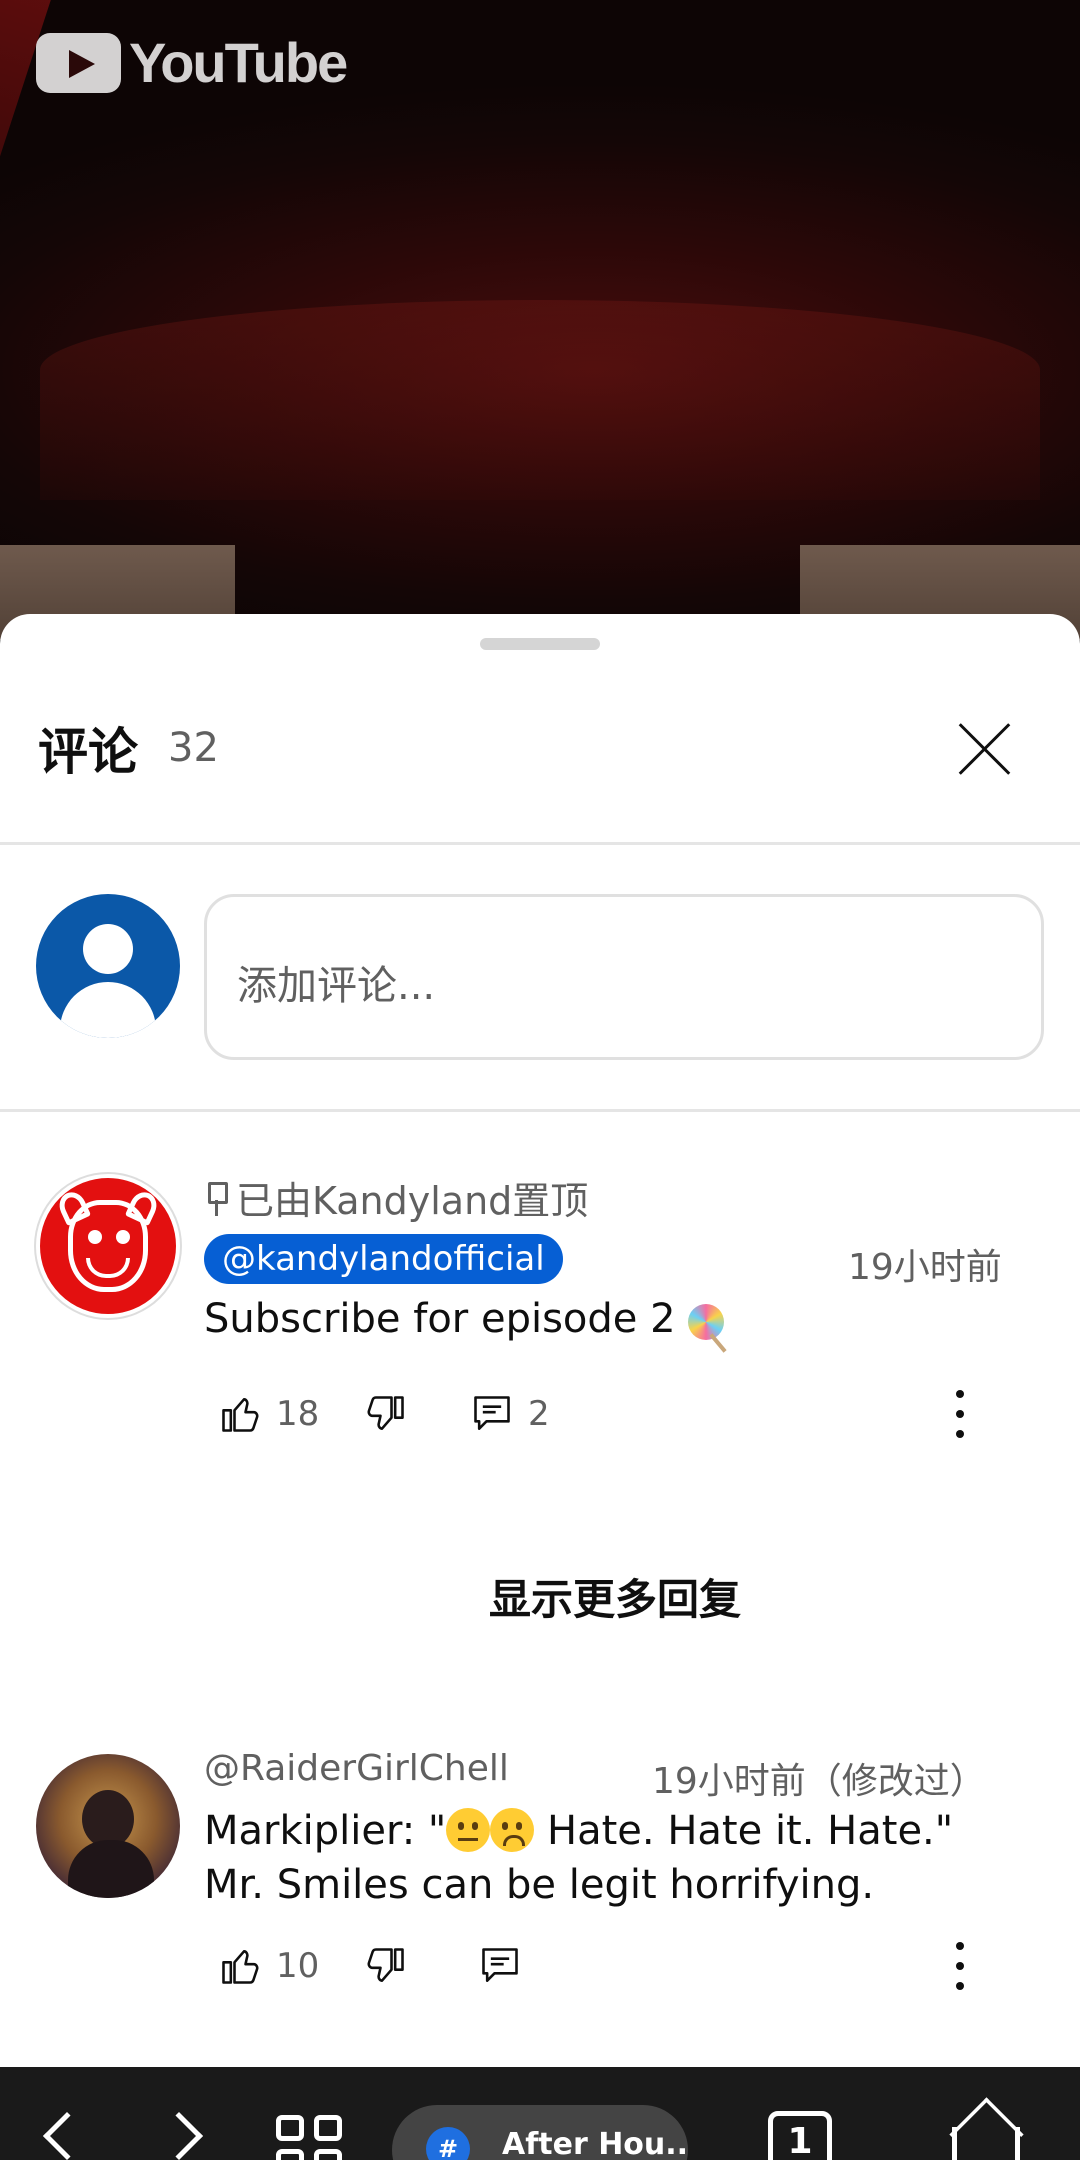 The image size is (1080, 2160). I want to click on video-floor, so click(540, 400).